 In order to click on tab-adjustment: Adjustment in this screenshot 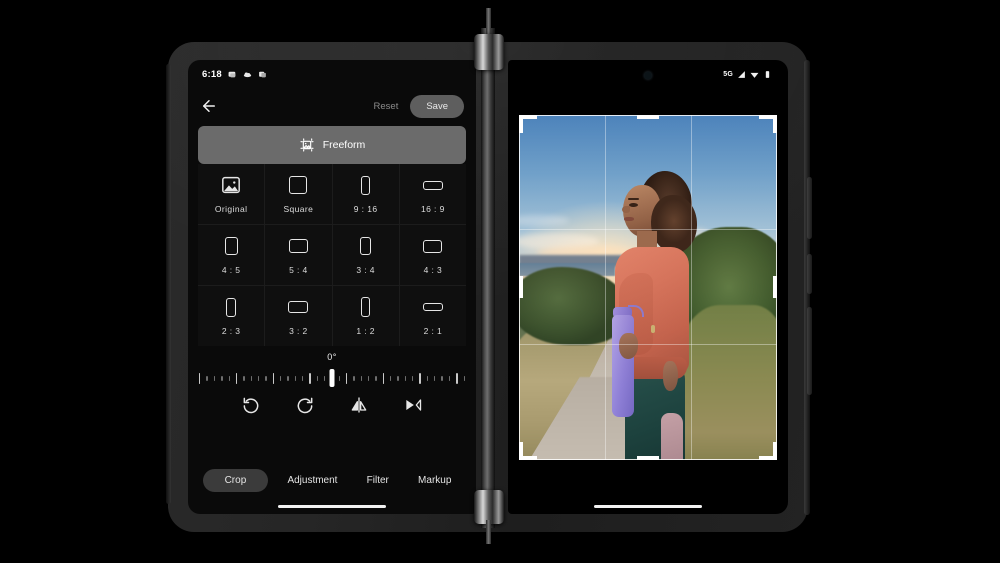, I will do `click(312, 480)`.